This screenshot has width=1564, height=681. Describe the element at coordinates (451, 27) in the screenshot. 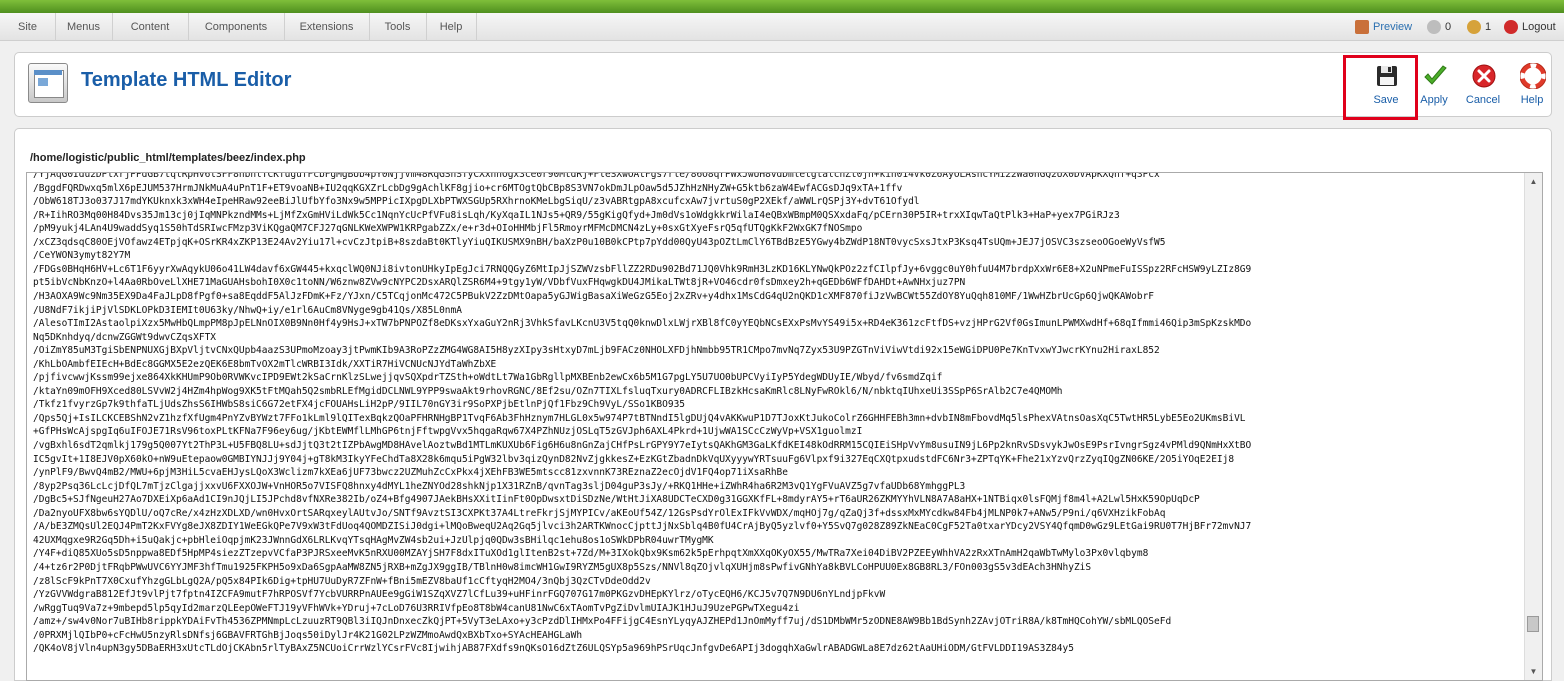

I see `menu-help: Help` at that location.